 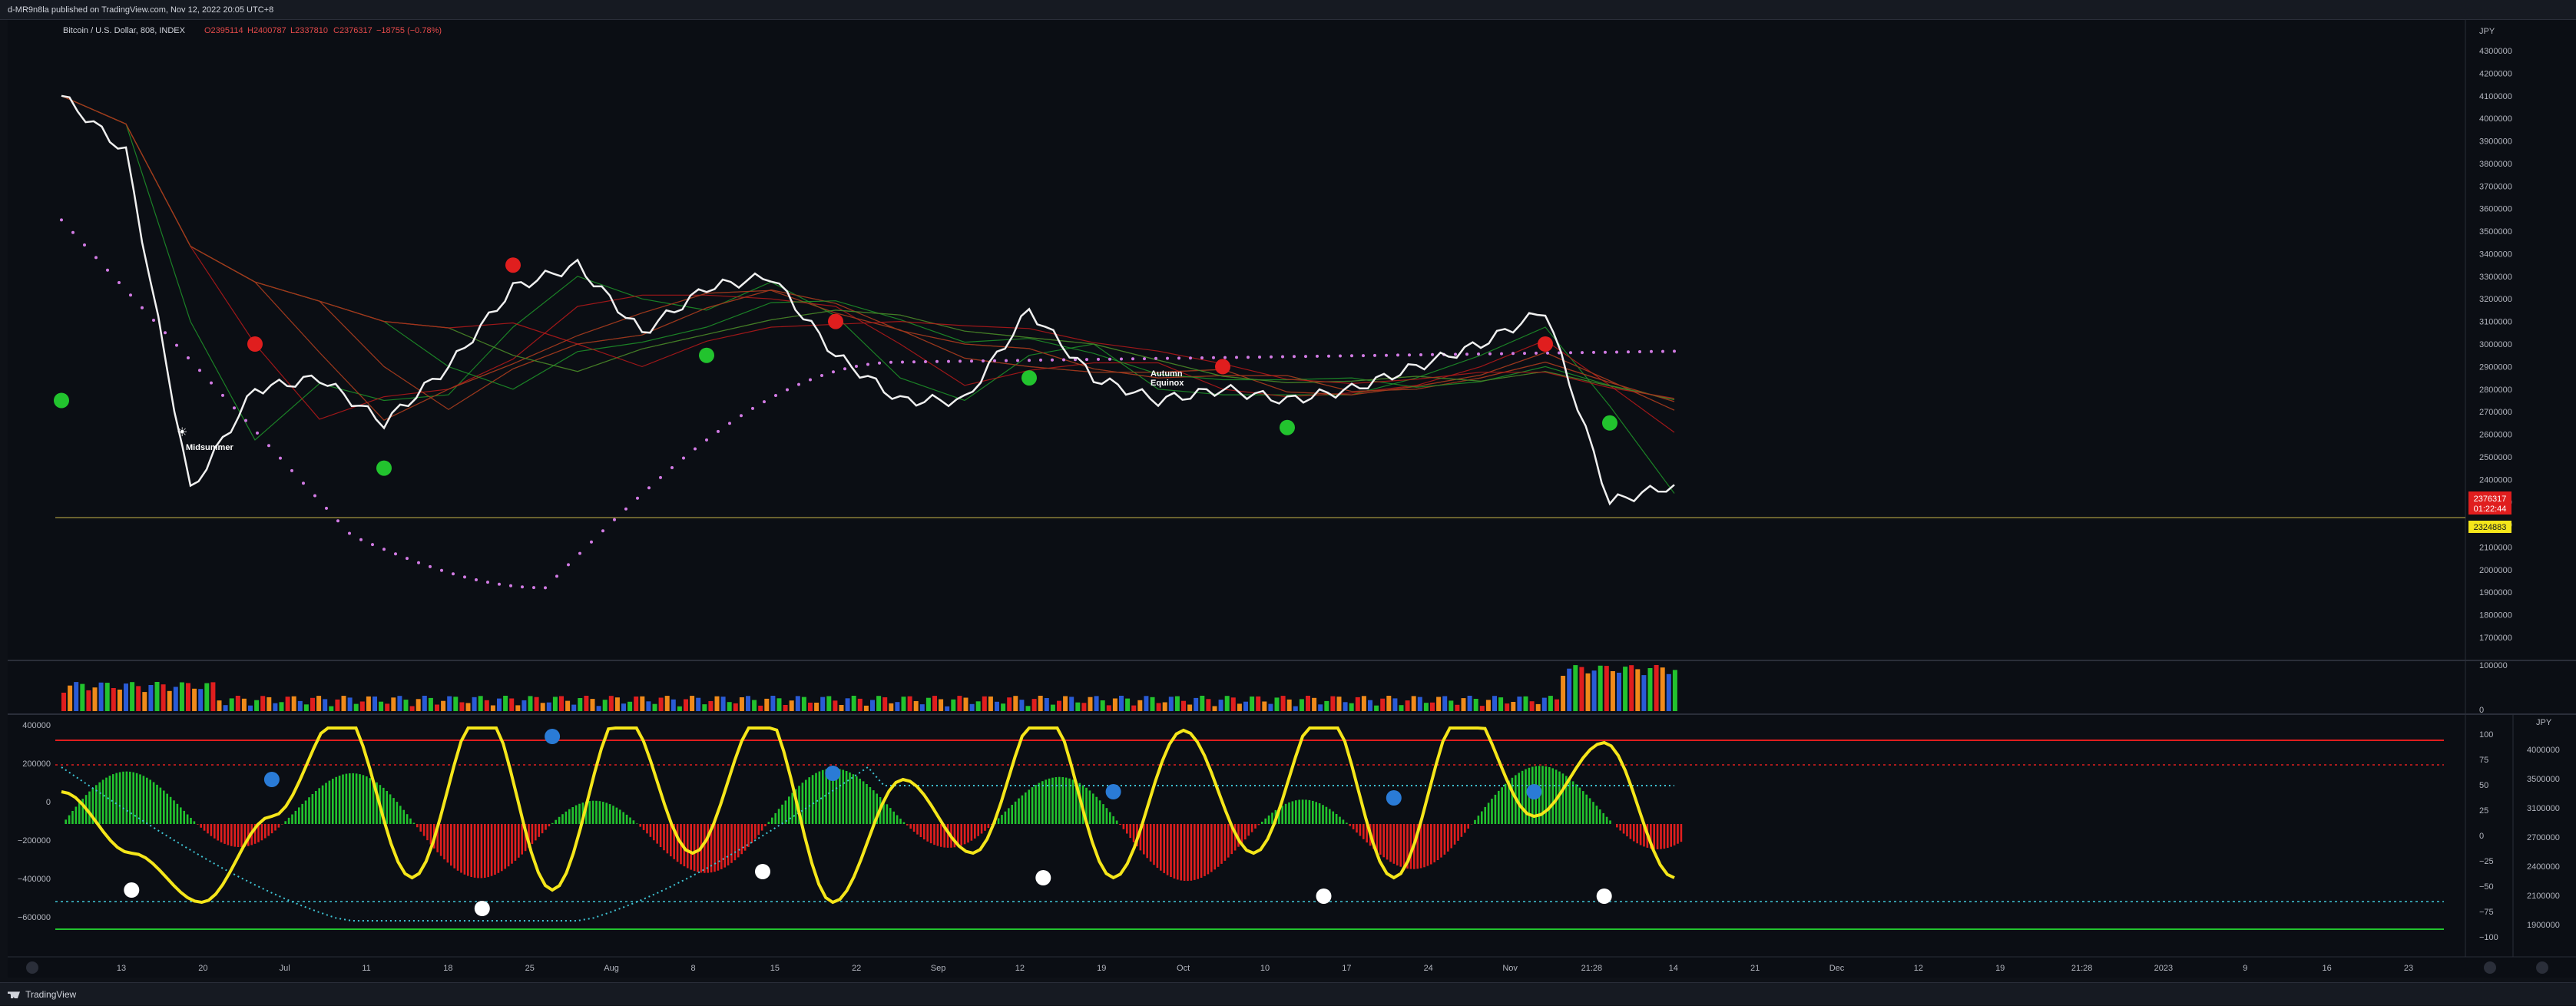 I want to click on symbol-name: Bitcoin / U.S. Dollar, 808, INDEX, so click(x=124, y=31).